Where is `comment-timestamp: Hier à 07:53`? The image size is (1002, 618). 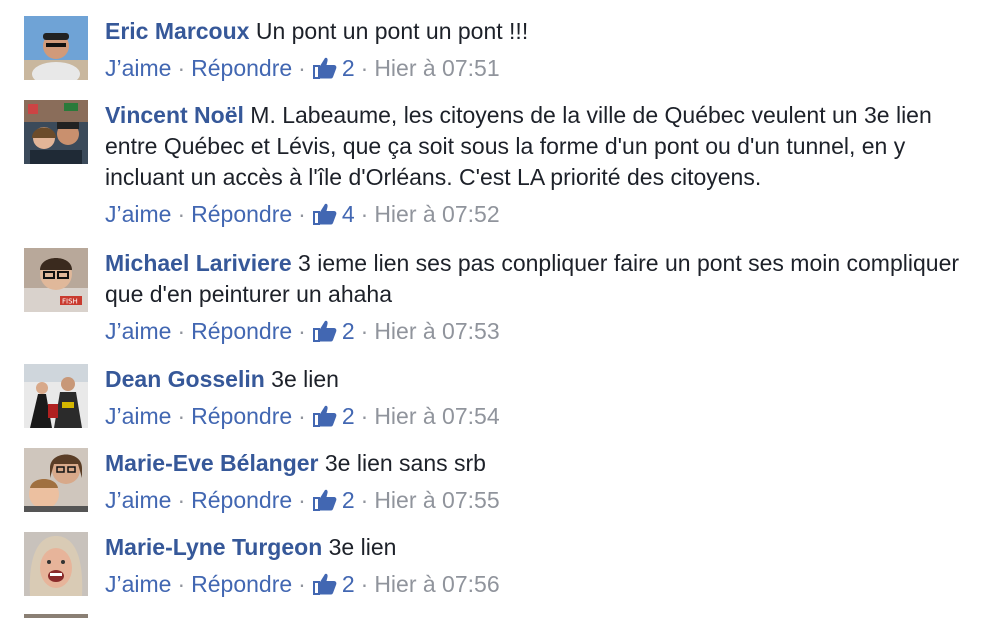 comment-timestamp: Hier à 07:53 is located at coordinates (436, 331).